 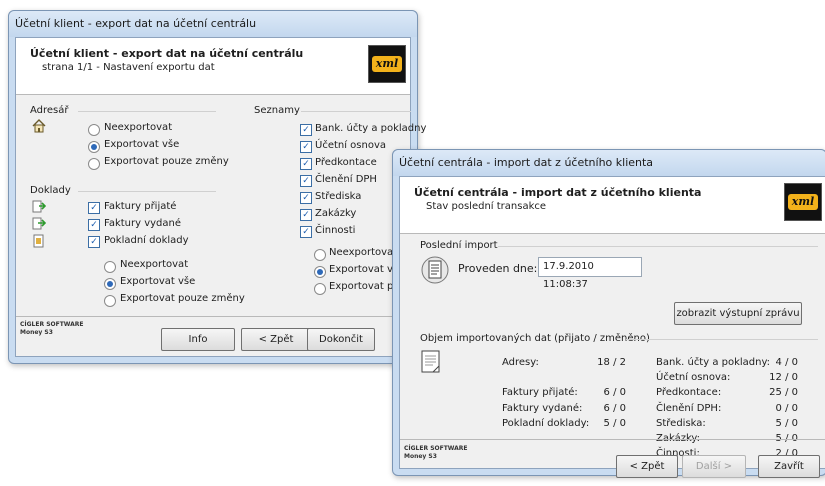 I want to click on adresar-radio-all-label: Exportovat vše, so click(x=141, y=144).